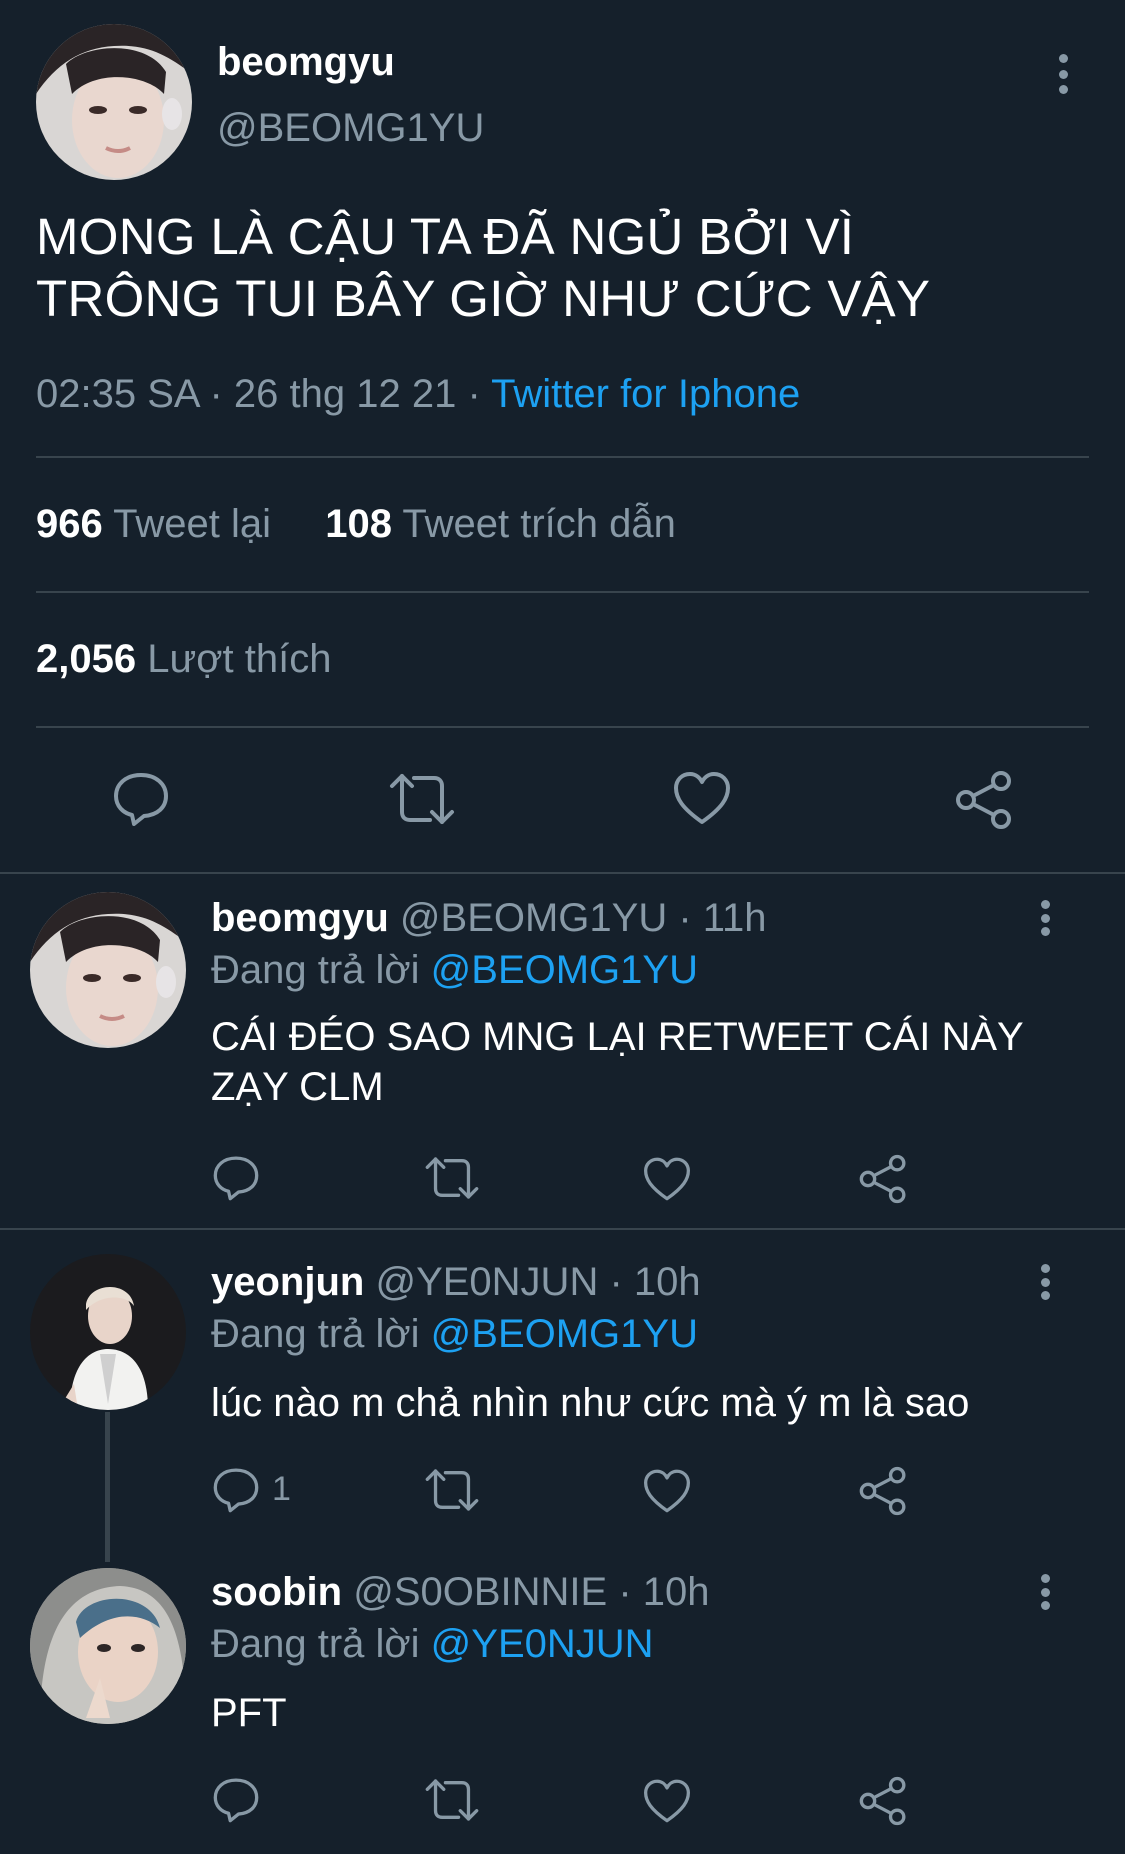  What do you see at coordinates (483, 298) in the screenshot?
I see `tweet-text-line: TRÔNG TUI BÂY GIỜ NHƯ CỨC VẬY` at bounding box center [483, 298].